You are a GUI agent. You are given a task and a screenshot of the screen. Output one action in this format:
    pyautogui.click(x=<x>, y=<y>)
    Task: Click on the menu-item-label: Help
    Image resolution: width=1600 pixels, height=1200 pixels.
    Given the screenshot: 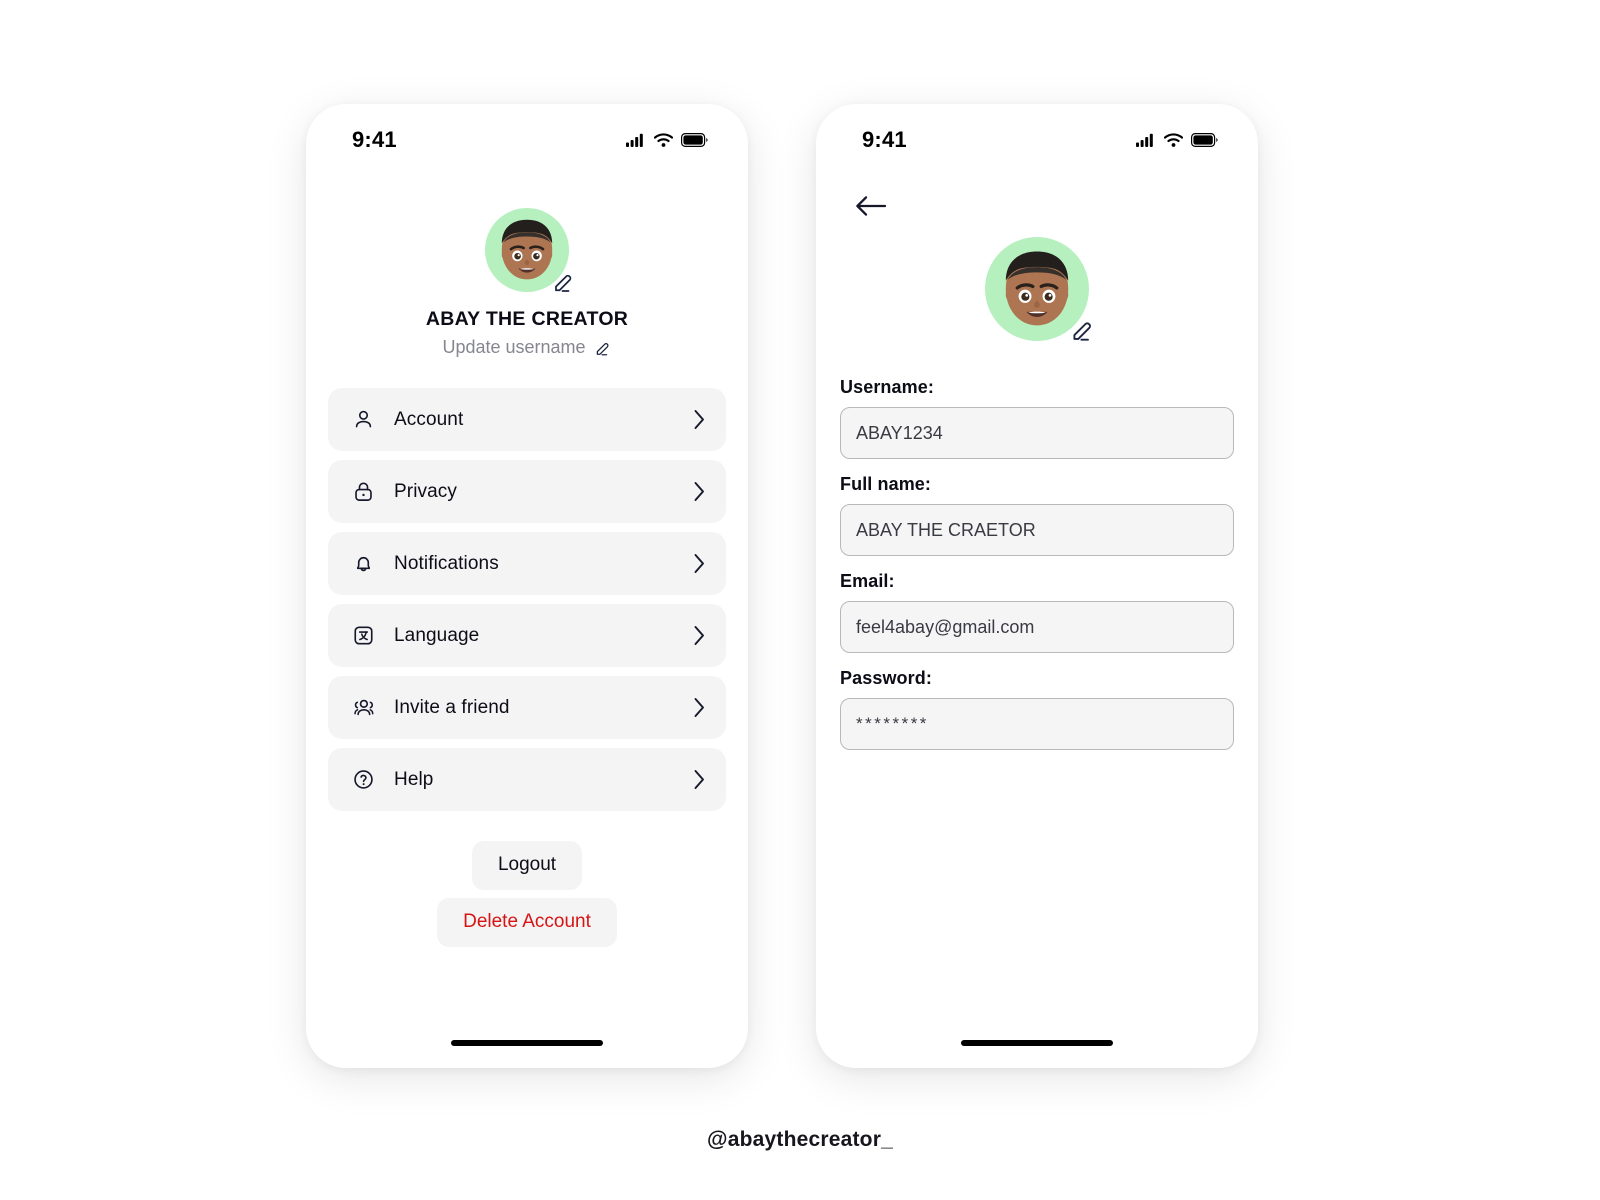 What is the action you would take?
    pyautogui.click(x=414, y=779)
    